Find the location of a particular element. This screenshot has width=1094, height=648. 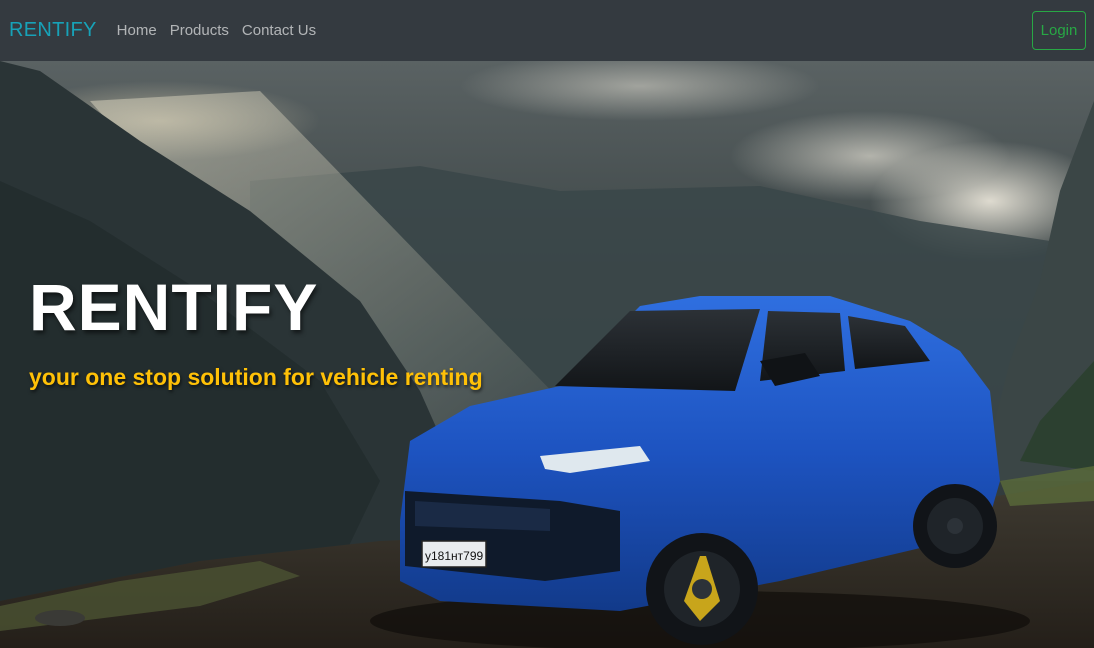

hero-title: RENTIFY is located at coordinates (174, 307).